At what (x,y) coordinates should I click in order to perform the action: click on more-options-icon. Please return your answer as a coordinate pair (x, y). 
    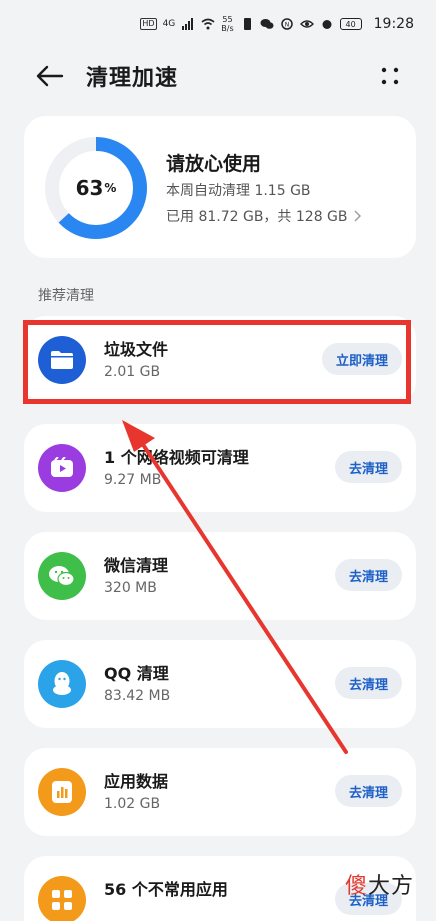
    Looking at the image, I should click on (390, 76).